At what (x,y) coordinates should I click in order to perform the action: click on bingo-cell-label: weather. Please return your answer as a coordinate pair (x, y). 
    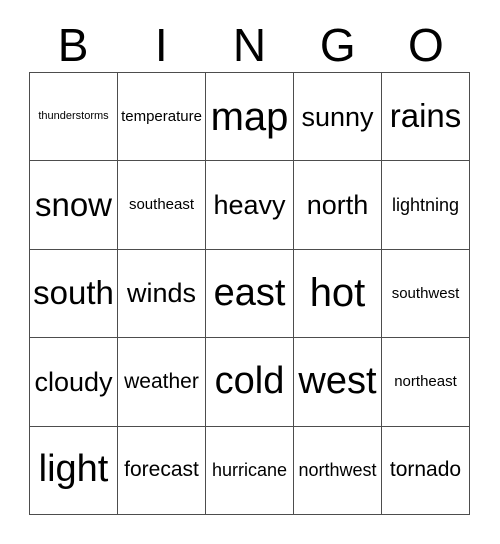
    Looking at the image, I should click on (161, 381).